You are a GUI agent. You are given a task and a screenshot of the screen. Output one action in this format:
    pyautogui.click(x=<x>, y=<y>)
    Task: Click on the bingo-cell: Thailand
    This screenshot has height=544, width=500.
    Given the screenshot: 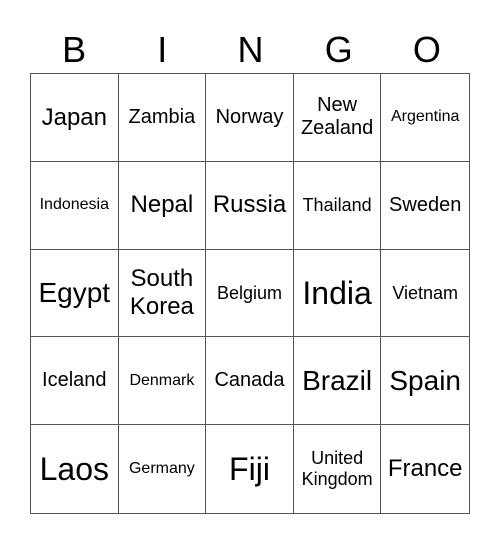 What is the action you would take?
    pyautogui.click(x=337, y=205)
    